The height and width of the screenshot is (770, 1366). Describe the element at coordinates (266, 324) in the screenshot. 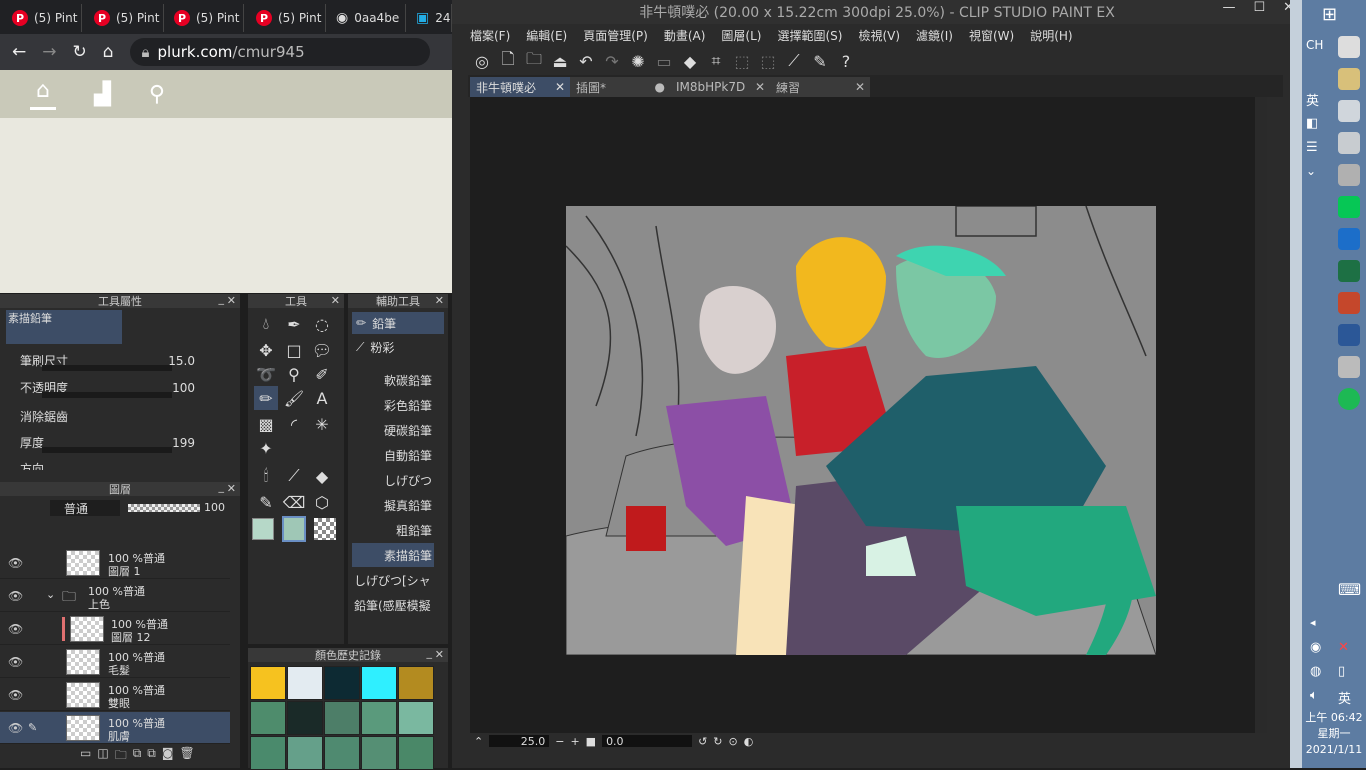

I see `dropper-icon: 💧︎` at that location.